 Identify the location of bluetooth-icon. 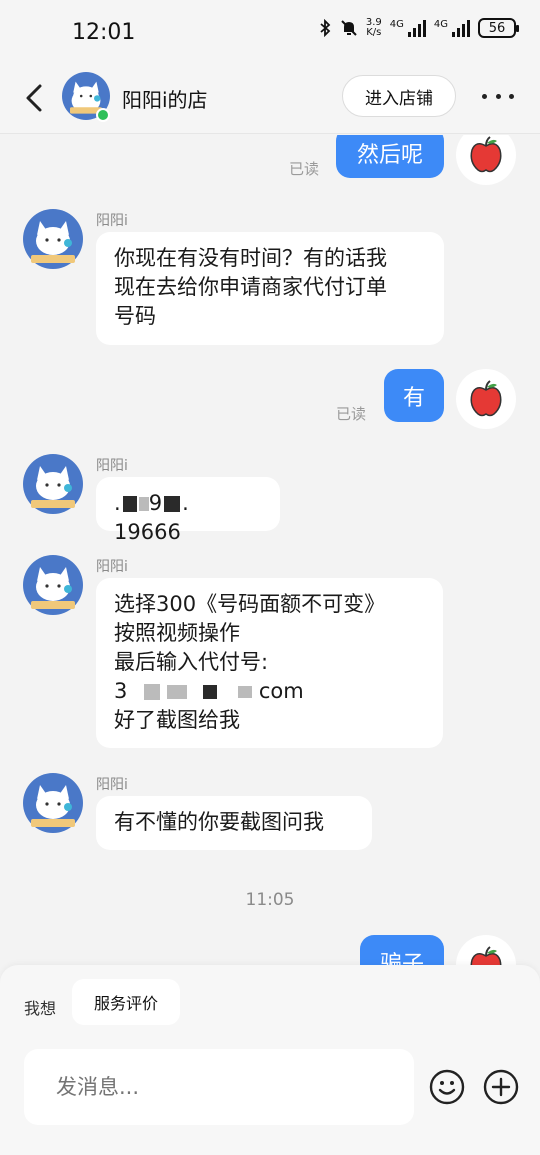
(325, 28).